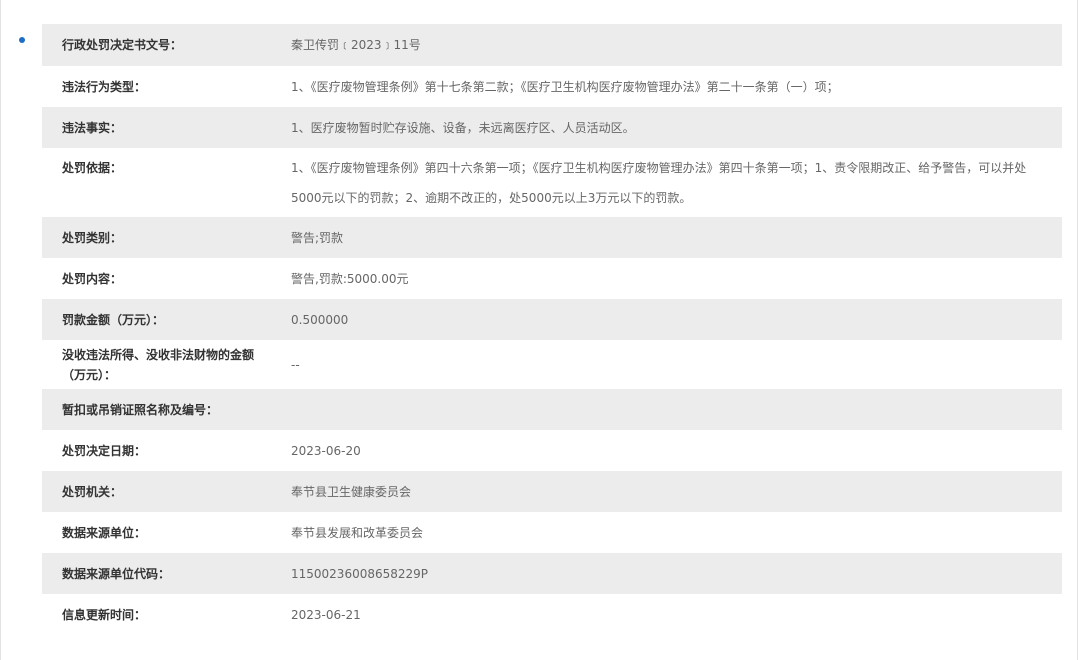  I want to click on field-value: 1、医疗废物暂时贮存设施、设备，未远离医疗区、人员活动区。, so click(463, 127).